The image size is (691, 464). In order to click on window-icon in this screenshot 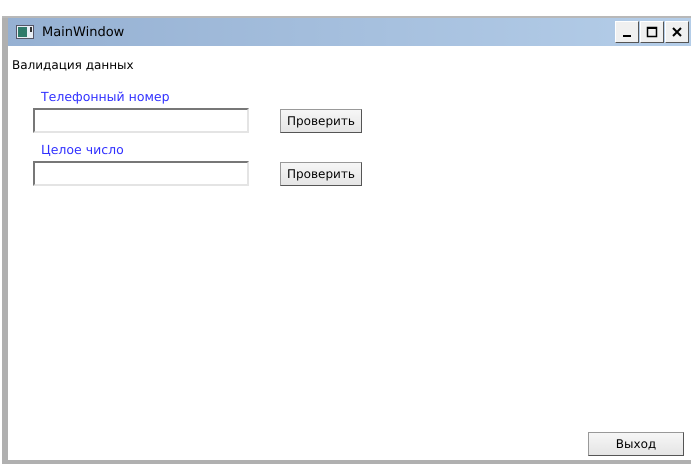, I will do `click(25, 32)`.